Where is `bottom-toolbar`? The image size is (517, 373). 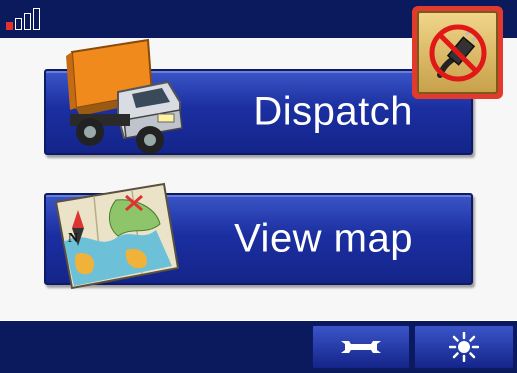
bottom-toolbar is located at coordinates (258, 347).